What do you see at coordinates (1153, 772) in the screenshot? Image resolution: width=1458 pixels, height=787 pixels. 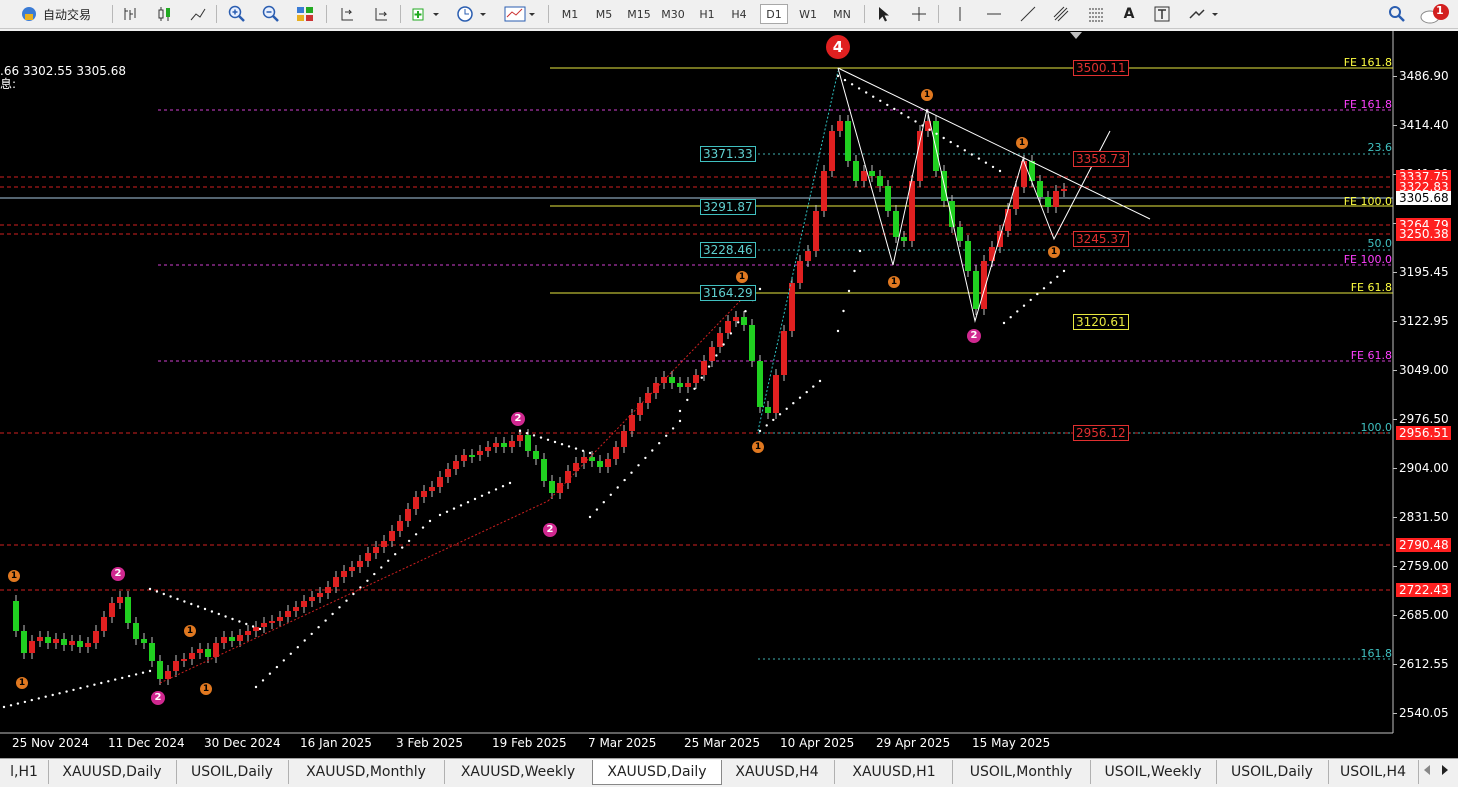 I see `chart-tab: USOIL,Weekly` at bounding box center [1153, 772].